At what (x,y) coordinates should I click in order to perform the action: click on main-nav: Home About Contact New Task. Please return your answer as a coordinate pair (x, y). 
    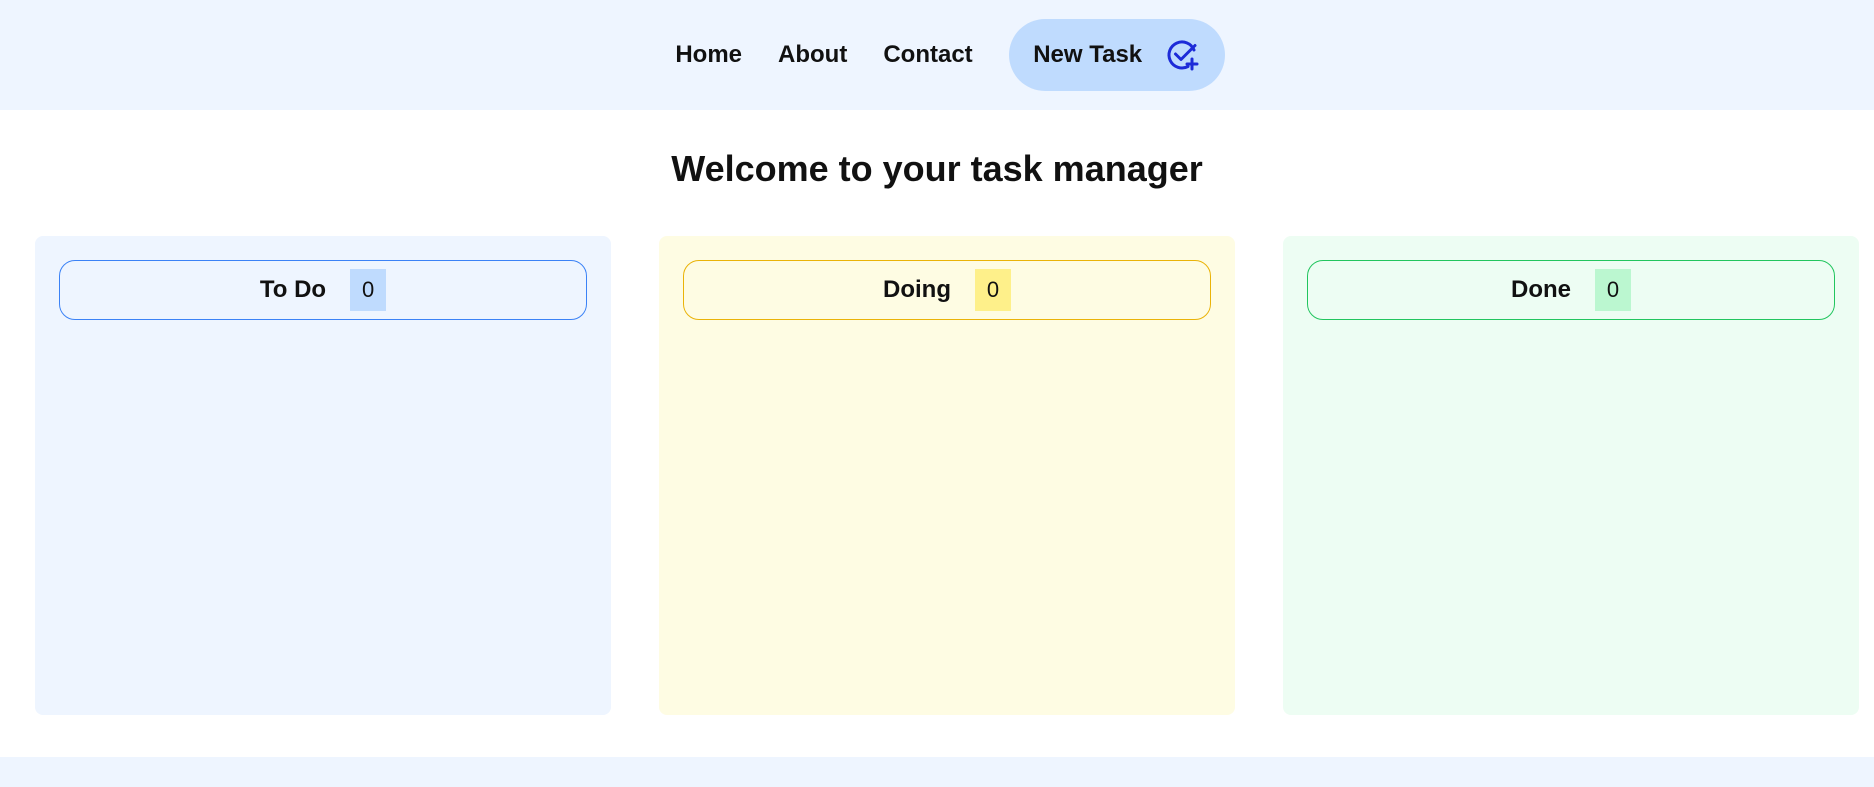
    Looking at the image, I should click on (937, 55).